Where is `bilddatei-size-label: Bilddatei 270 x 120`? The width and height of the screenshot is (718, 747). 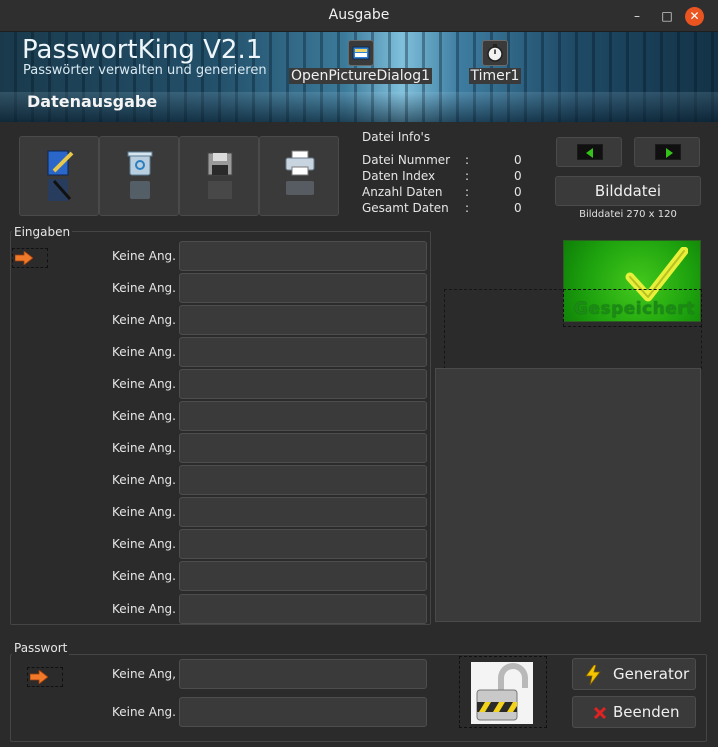
bilddatei-size-label: Bilddatei 270 x 120 is located at coordinates (628, 214).